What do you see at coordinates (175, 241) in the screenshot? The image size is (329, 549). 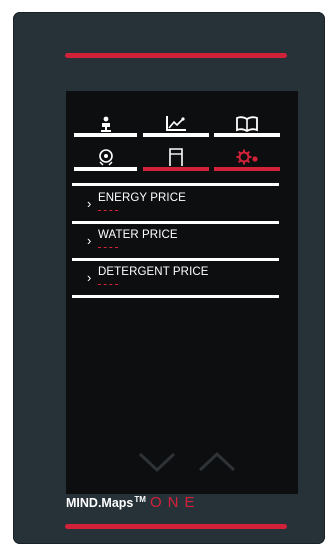 I see `menu-item-water-price: › WATER PRICE` at bounding box center [175, 241].